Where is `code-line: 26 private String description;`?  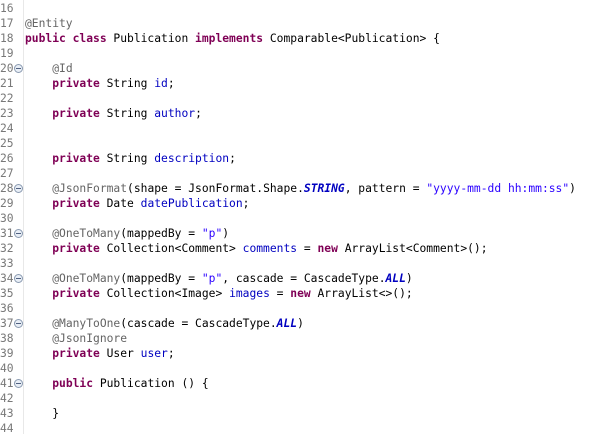 code-line: 26 private String description; is located at coordinates (300, 158).